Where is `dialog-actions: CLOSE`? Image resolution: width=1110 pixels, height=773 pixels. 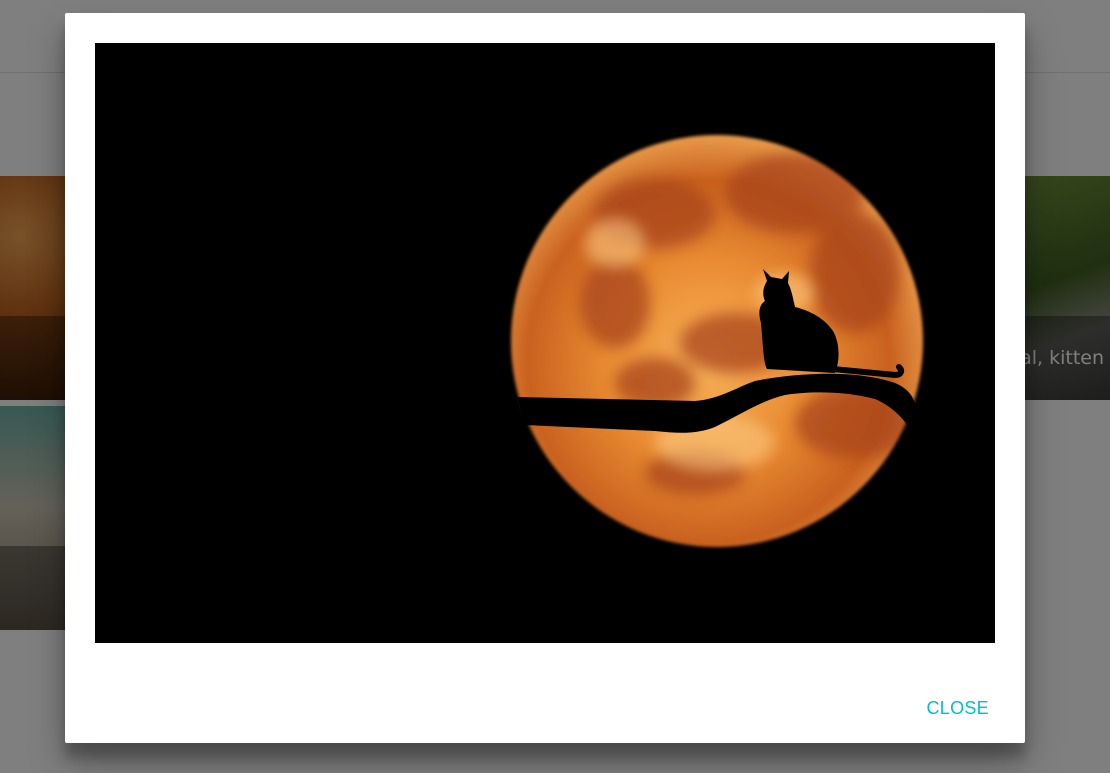
dialog-actions: CLOSE is located at coordinates (957, 708).